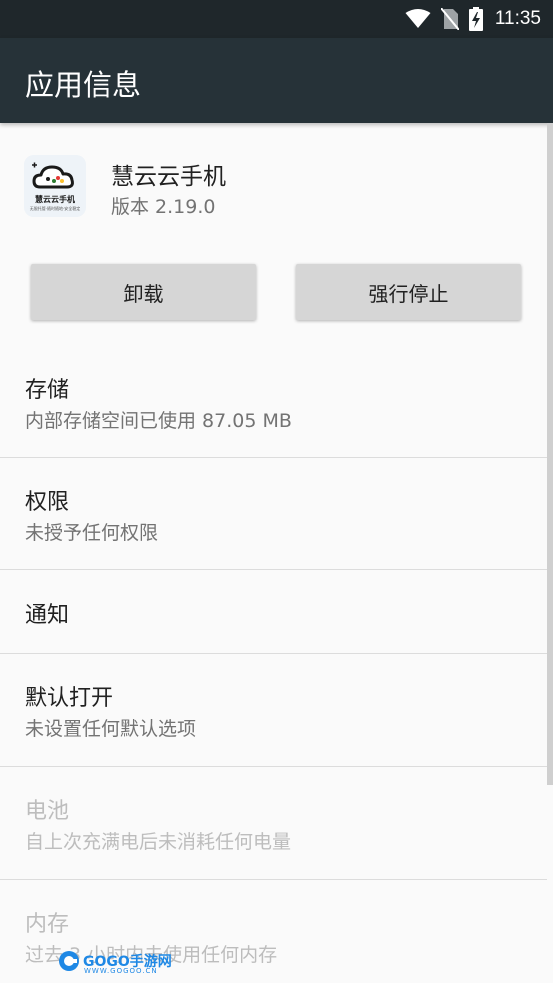  I want to click on watermark-logo: GOGO手游网 WWW.GOGOO.CN, so click(115, 962).